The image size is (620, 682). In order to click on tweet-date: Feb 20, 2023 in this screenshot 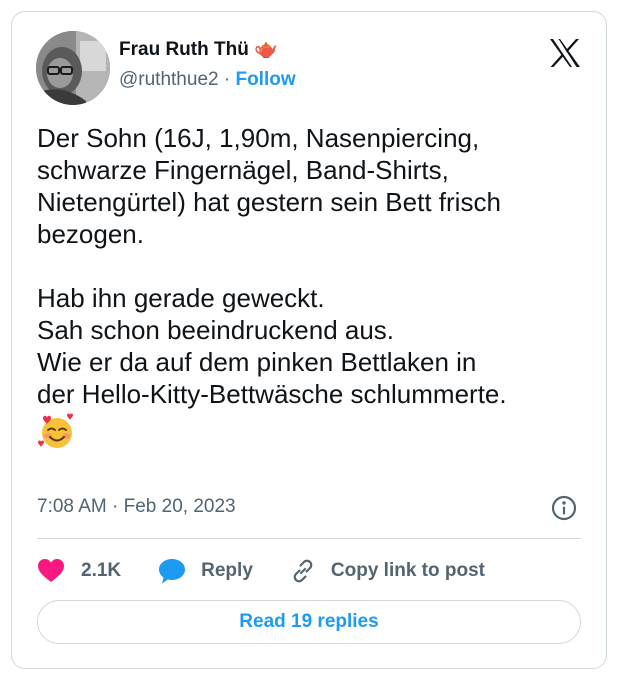, I will do `click(179, 506)`.